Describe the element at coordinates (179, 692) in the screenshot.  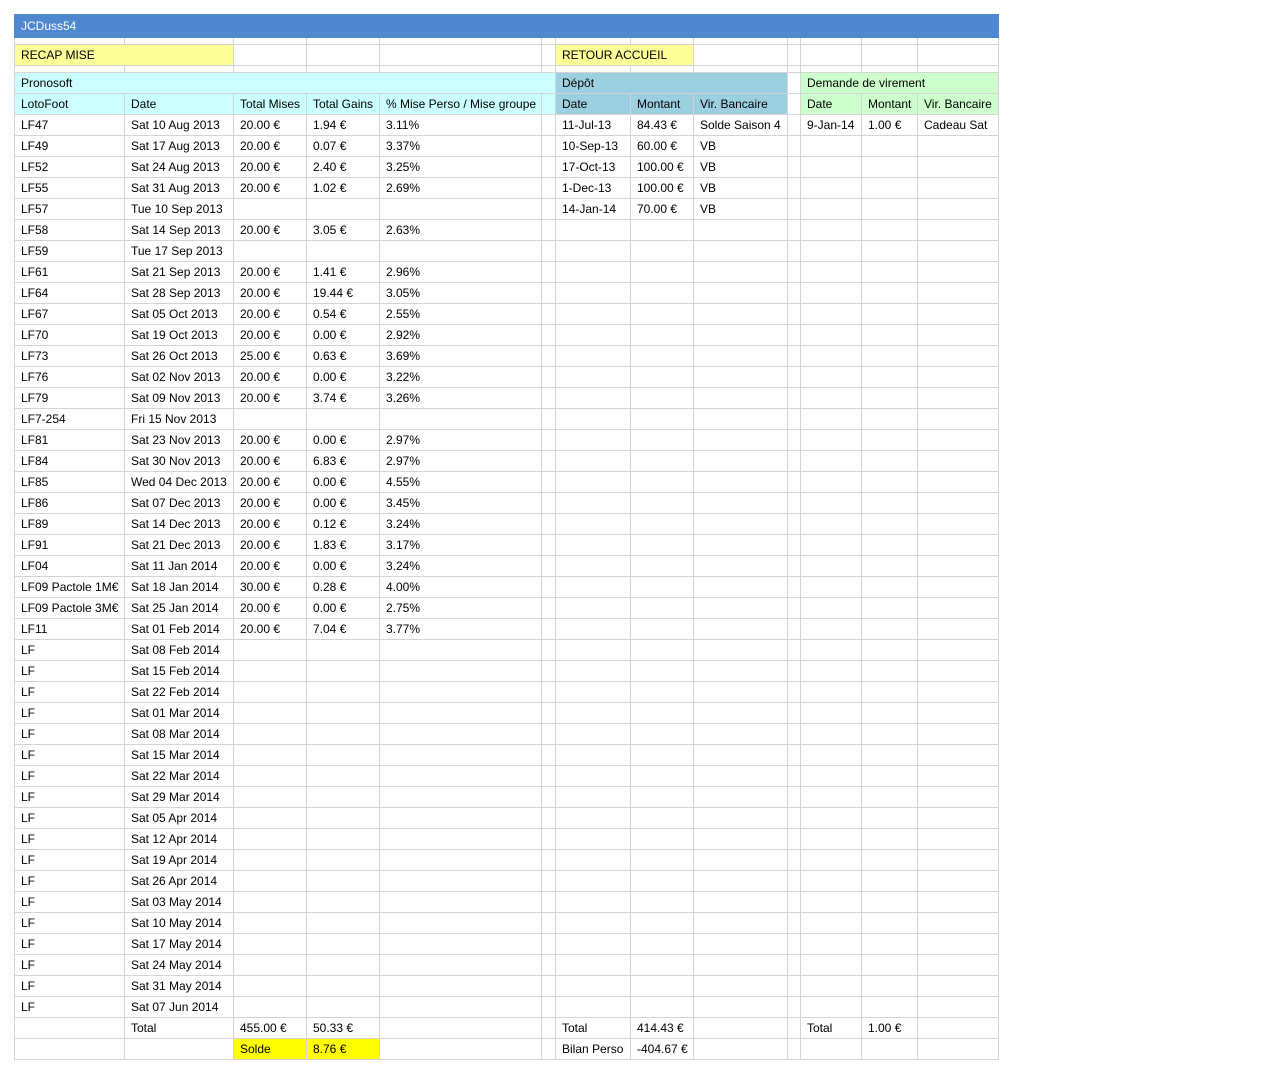
I see `pronosoft-cell: Sat 22 Feb 2014` at that location.